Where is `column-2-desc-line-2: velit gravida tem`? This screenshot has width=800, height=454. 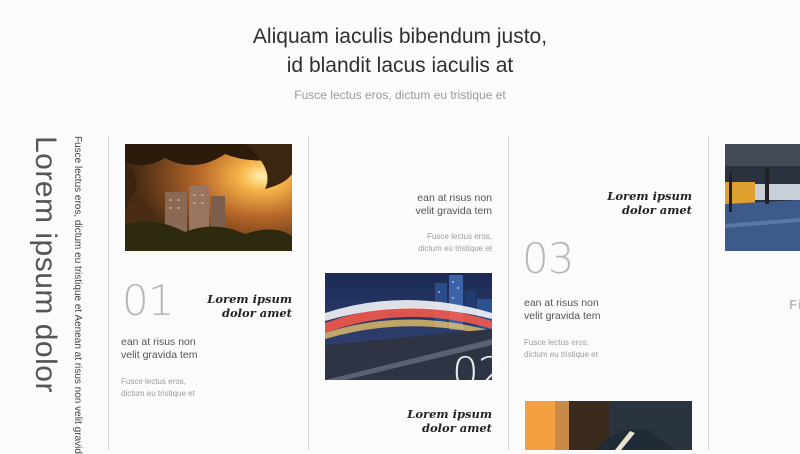 column-2-desc-line-2: velit gravida tem is located at coordinates (453, 211).